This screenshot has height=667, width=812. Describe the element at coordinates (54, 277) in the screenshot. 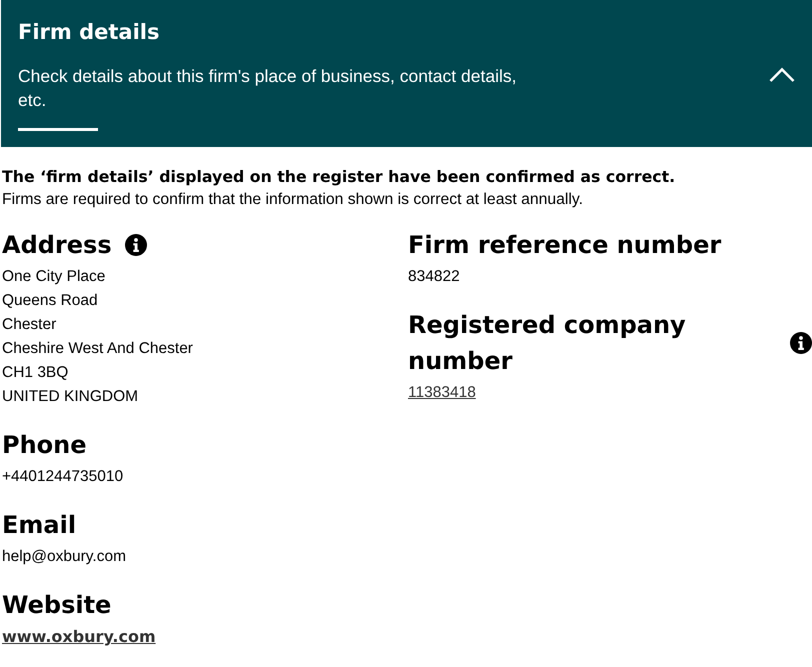

I see `detail-text: One City Place` at that location.